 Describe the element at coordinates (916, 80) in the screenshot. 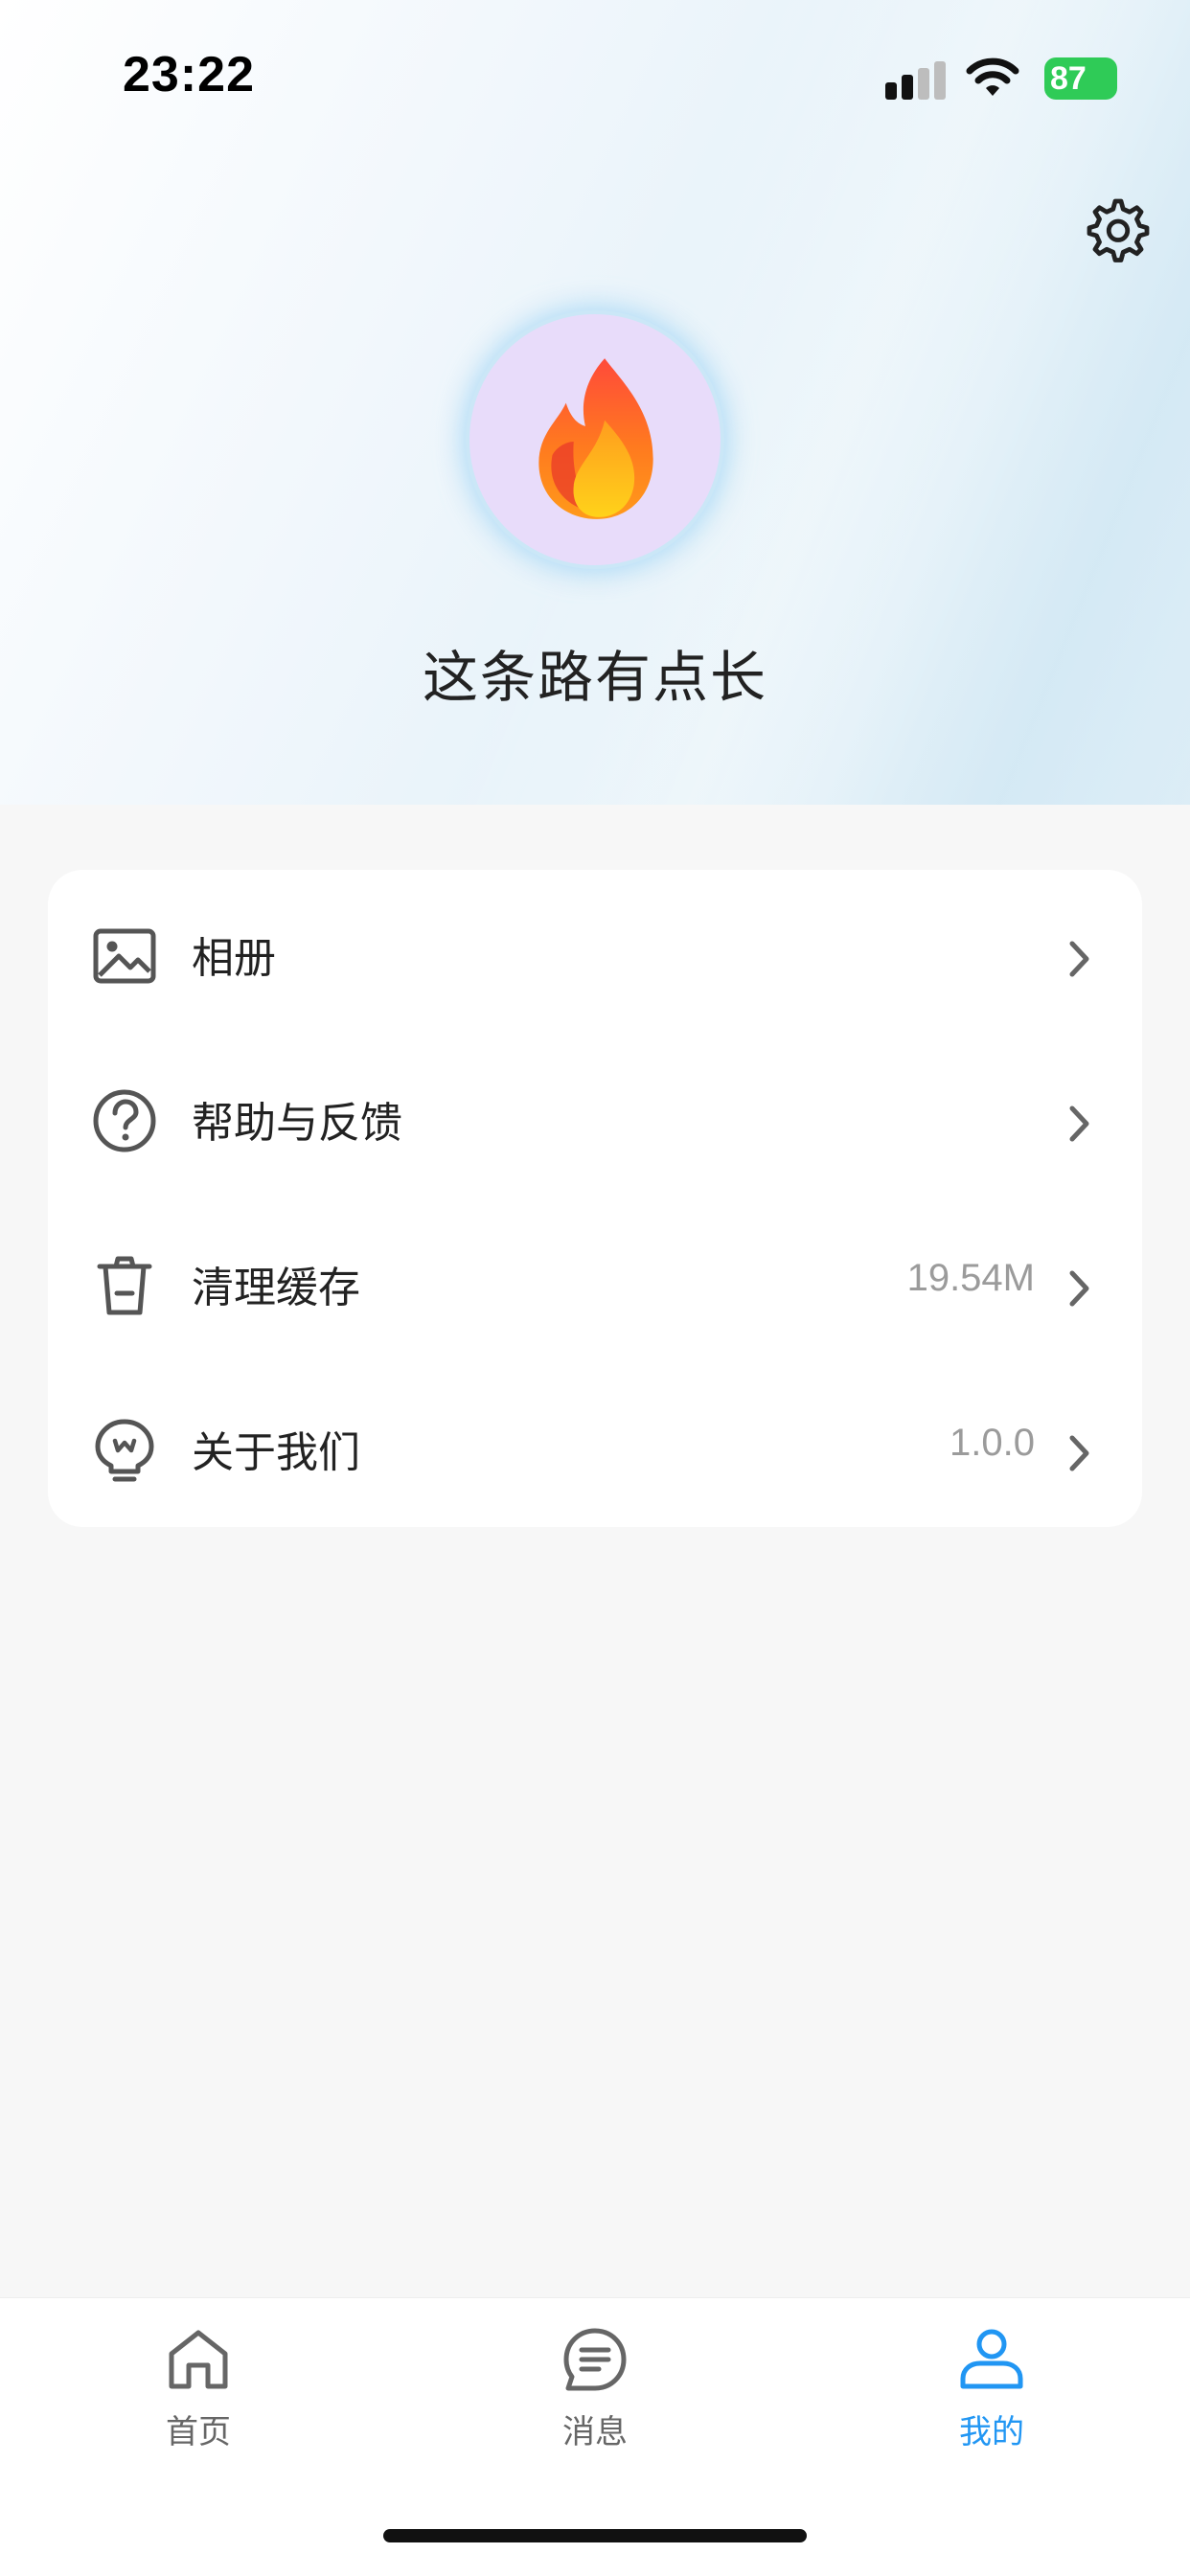

I see `signal-icon` at that location.